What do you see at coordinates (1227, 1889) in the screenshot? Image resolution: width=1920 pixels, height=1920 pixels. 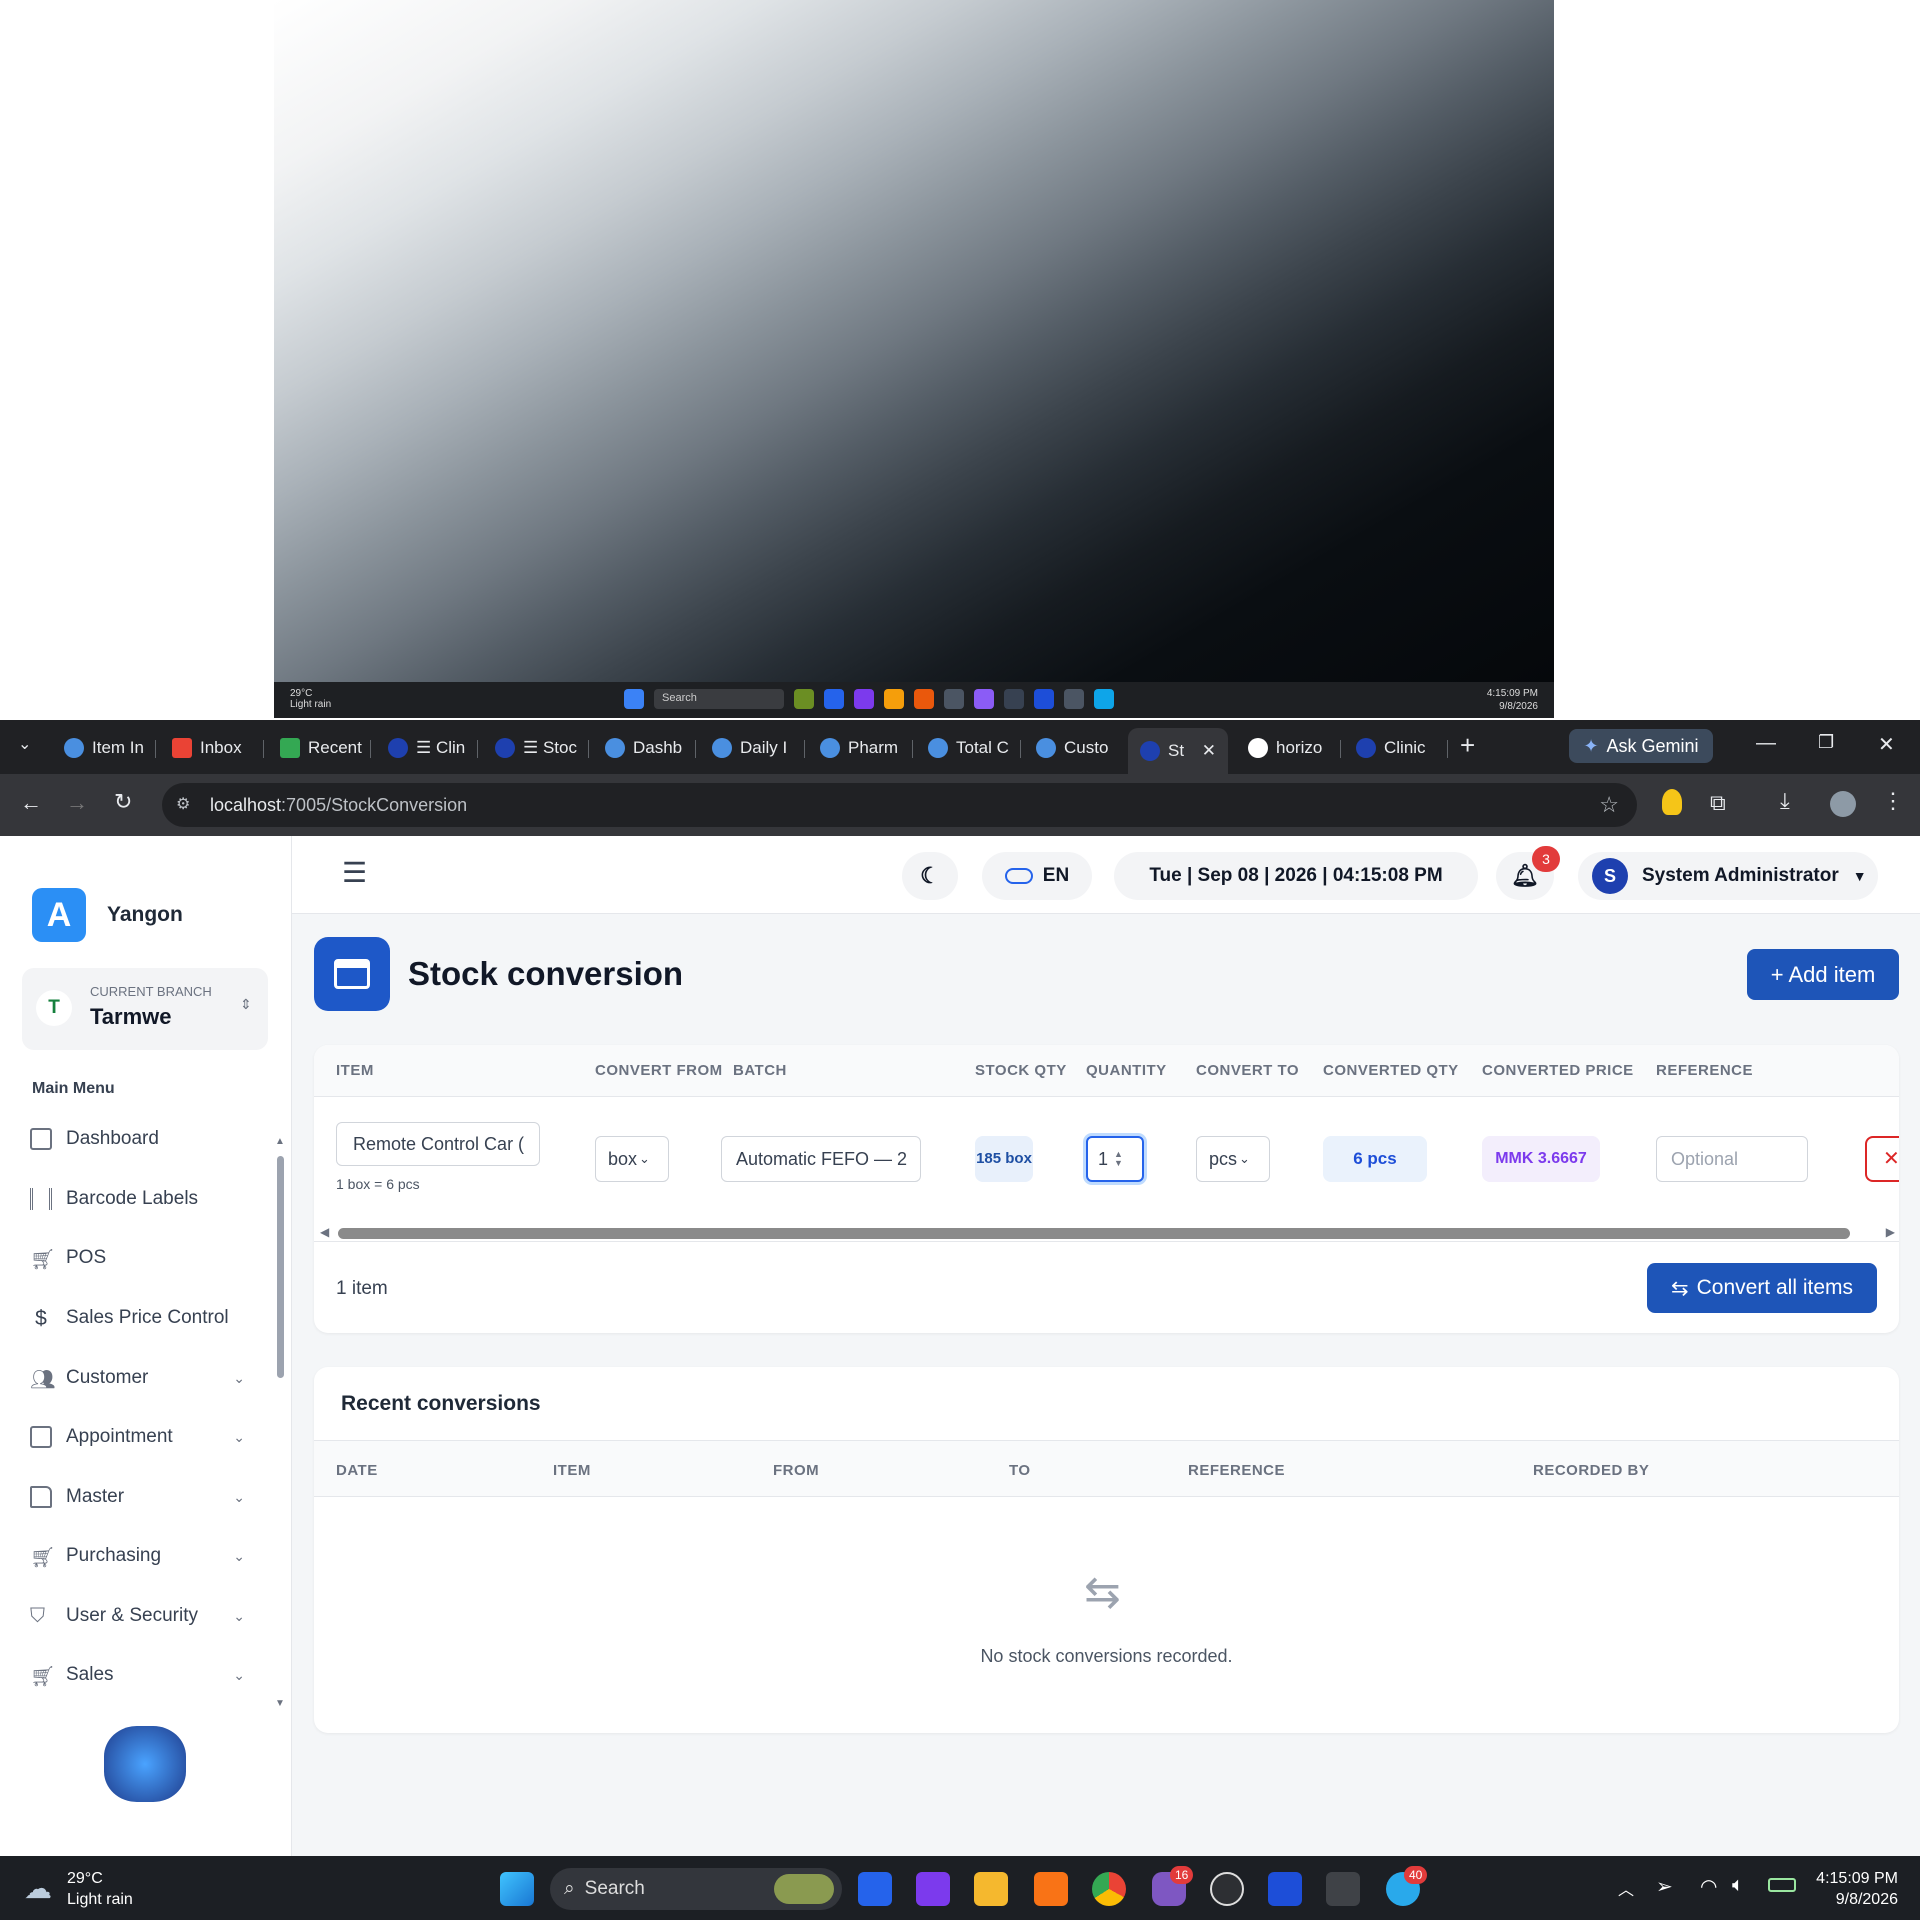 I see `chatgpt-icon` at bounding box center [1227, 1889].